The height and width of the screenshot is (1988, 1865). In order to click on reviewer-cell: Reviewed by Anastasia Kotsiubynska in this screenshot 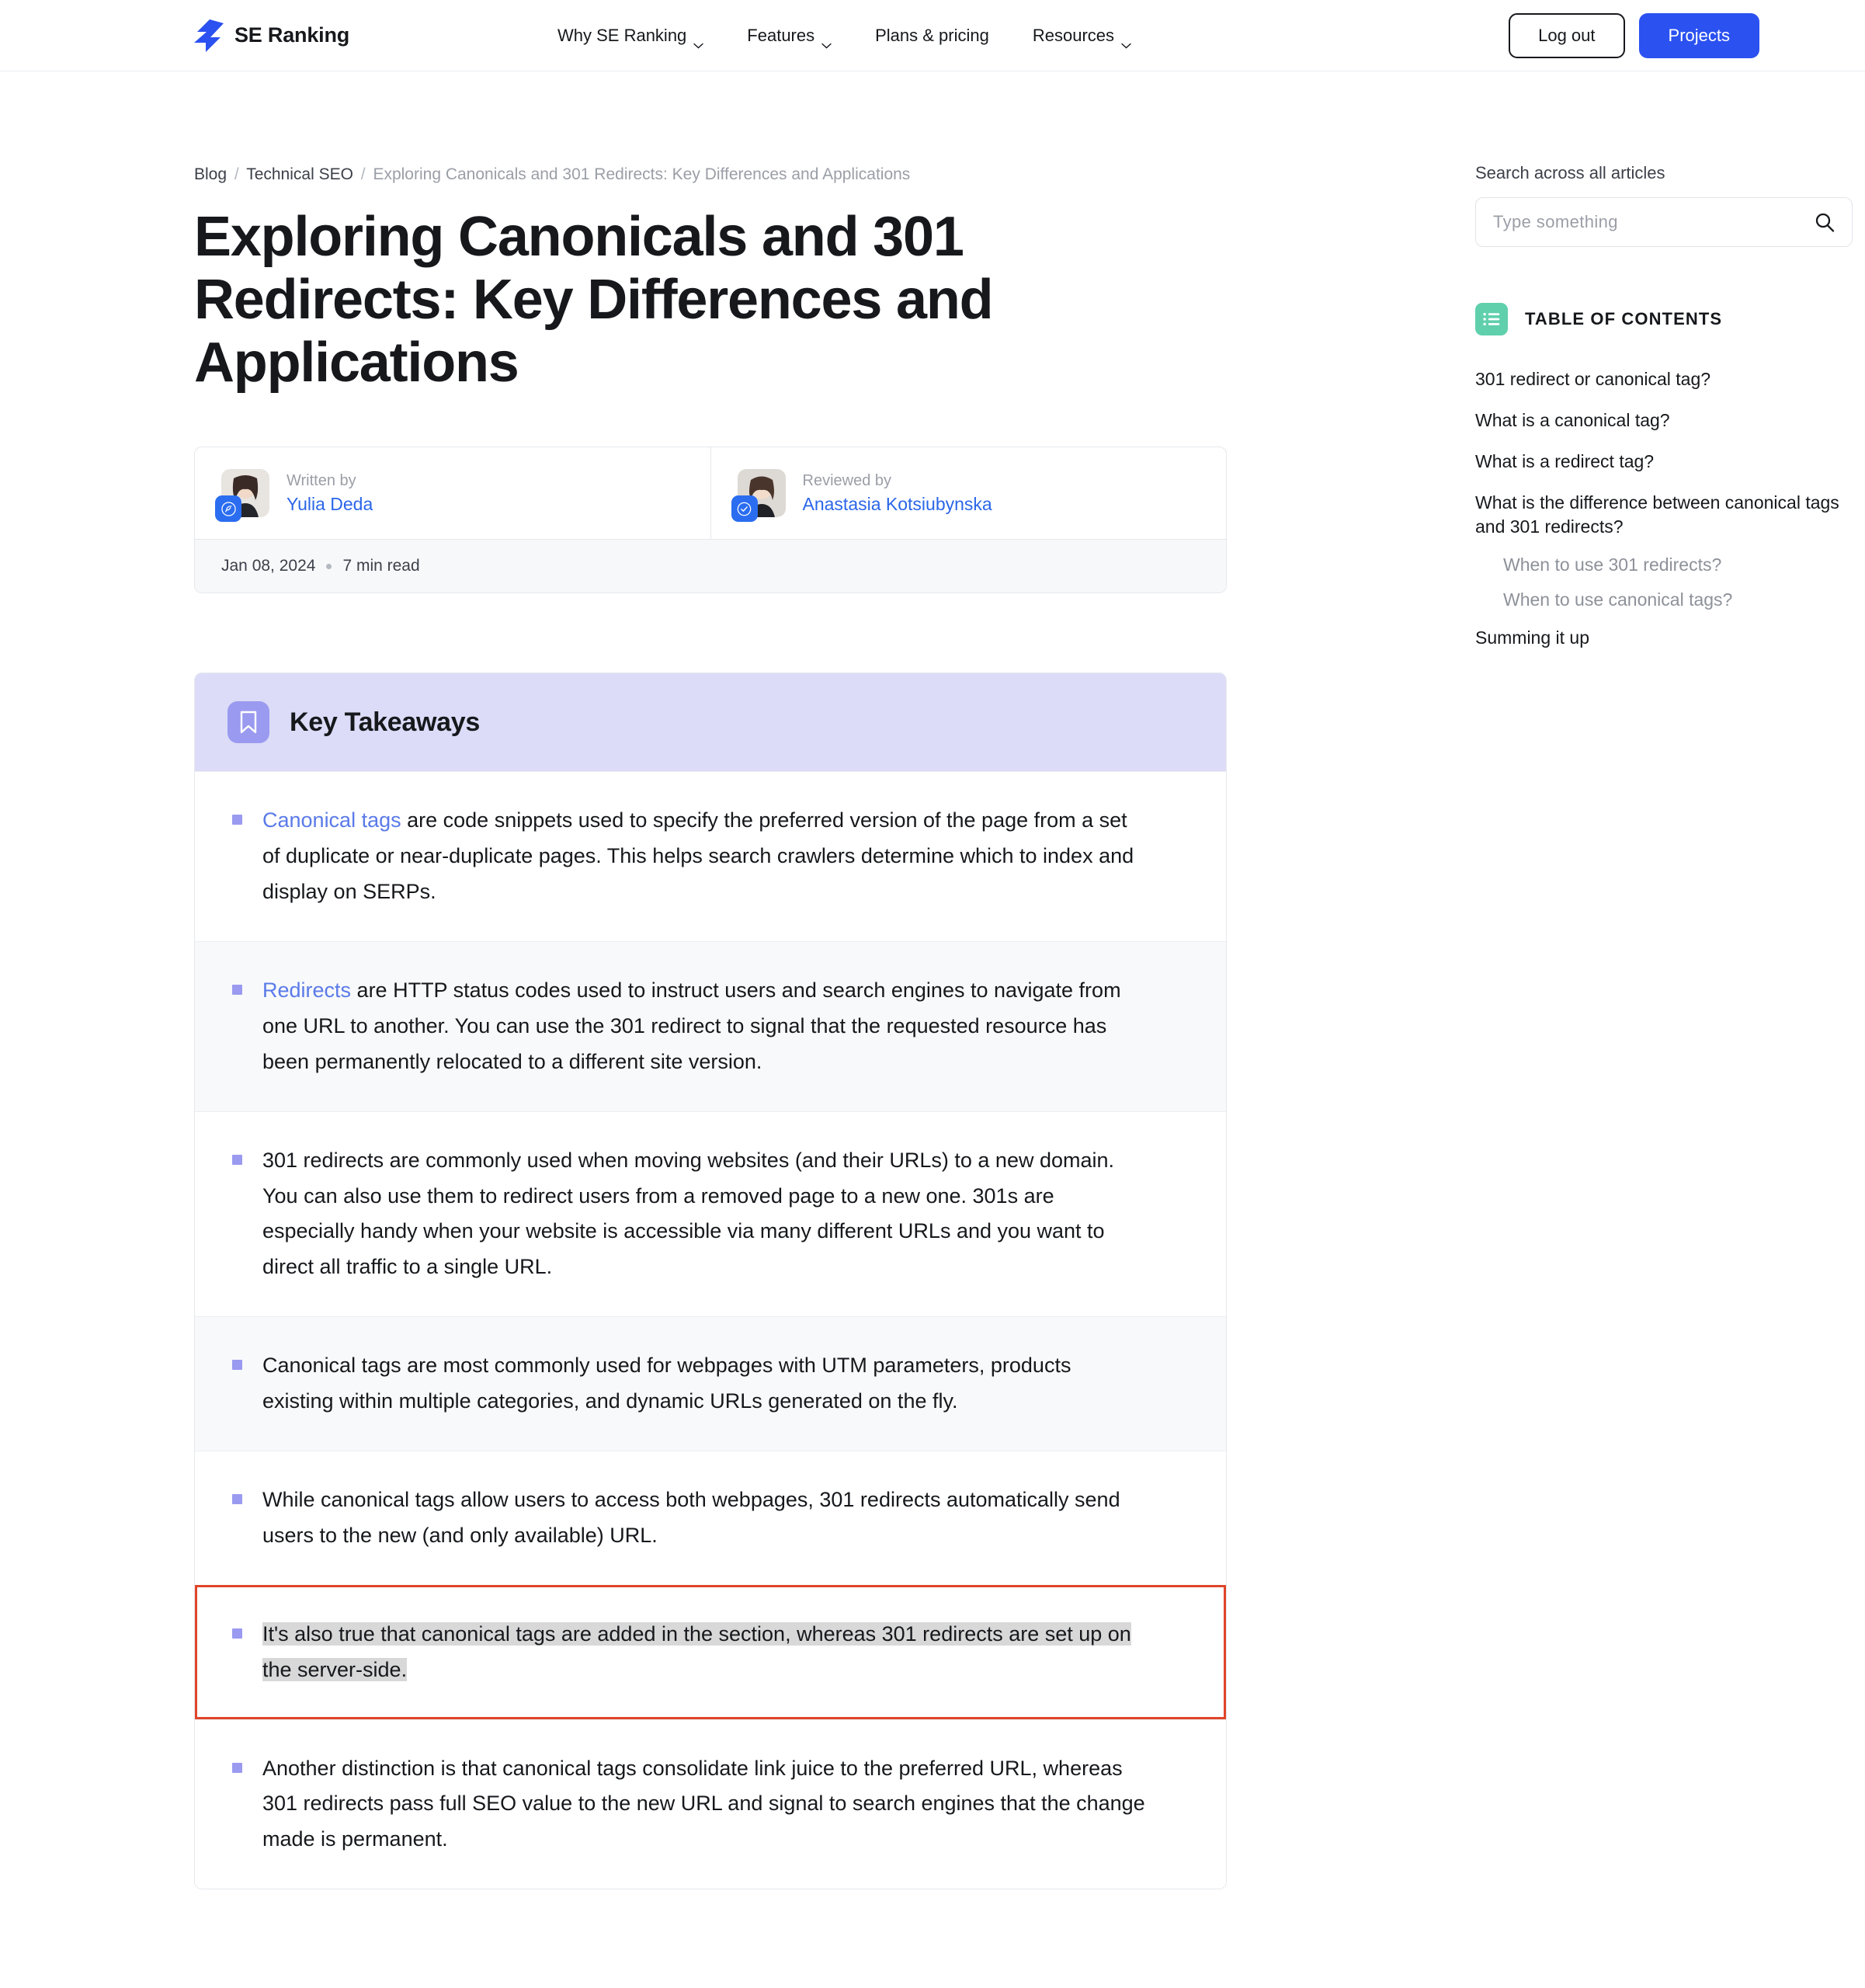, I will do `click(968, 493)`.